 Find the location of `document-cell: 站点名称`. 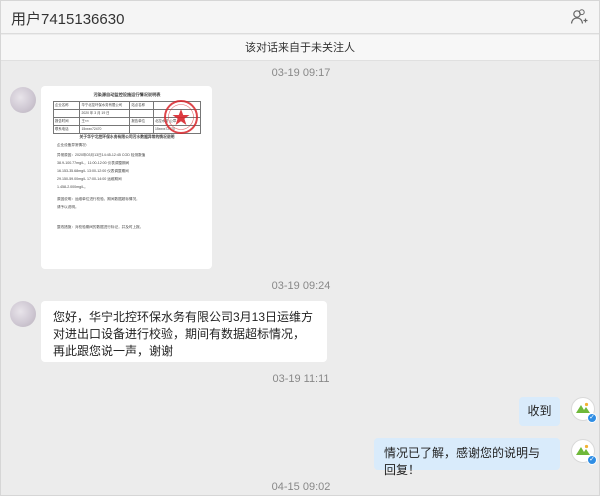

document-cell: 站点名称 is located at coordinates (141, 105).